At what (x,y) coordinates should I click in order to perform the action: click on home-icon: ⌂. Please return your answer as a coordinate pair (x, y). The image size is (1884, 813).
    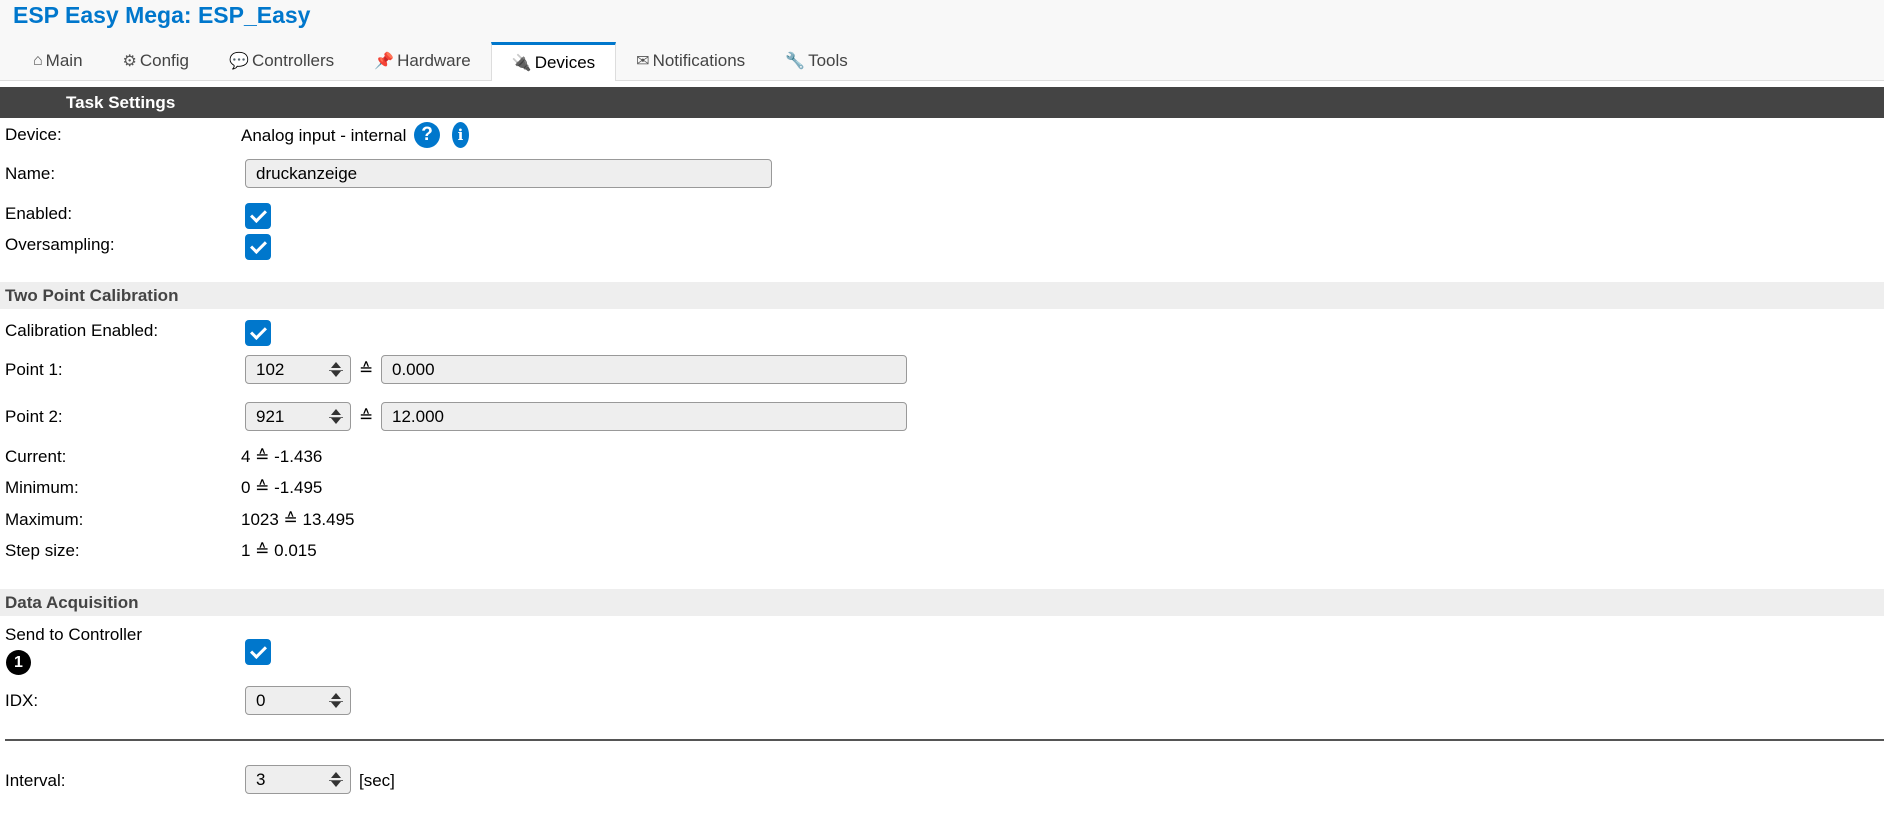
    Looking at the image, I should click on (38, 60).